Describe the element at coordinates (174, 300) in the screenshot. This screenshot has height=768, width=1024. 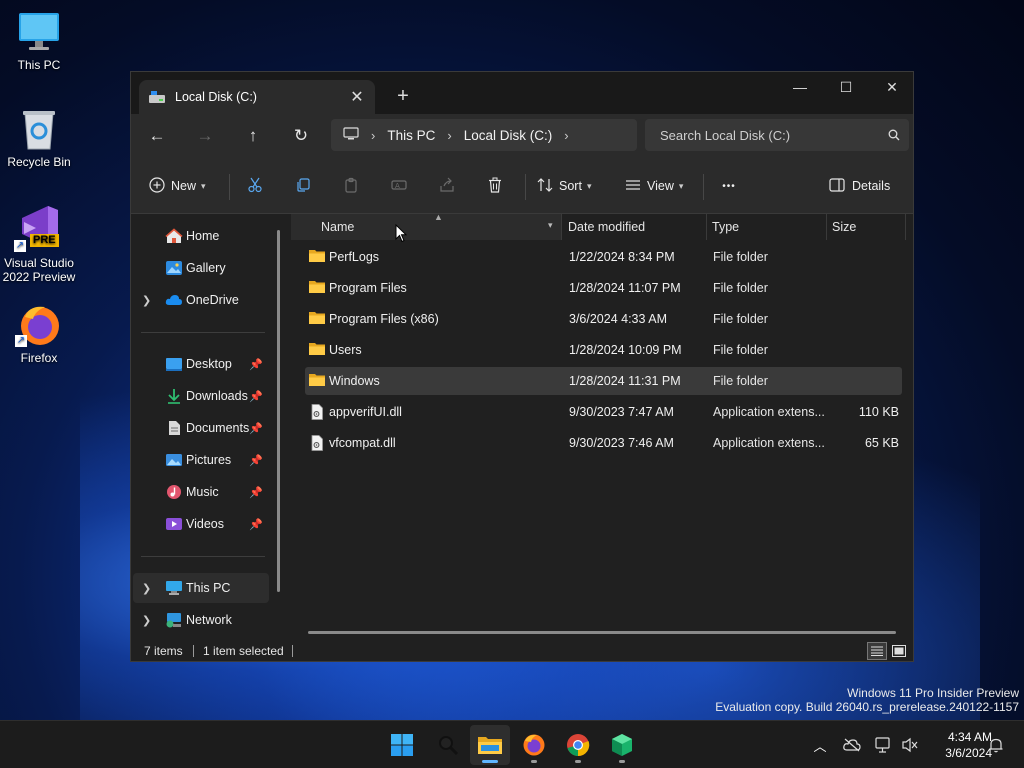
I see `cloud-icon` at that location.